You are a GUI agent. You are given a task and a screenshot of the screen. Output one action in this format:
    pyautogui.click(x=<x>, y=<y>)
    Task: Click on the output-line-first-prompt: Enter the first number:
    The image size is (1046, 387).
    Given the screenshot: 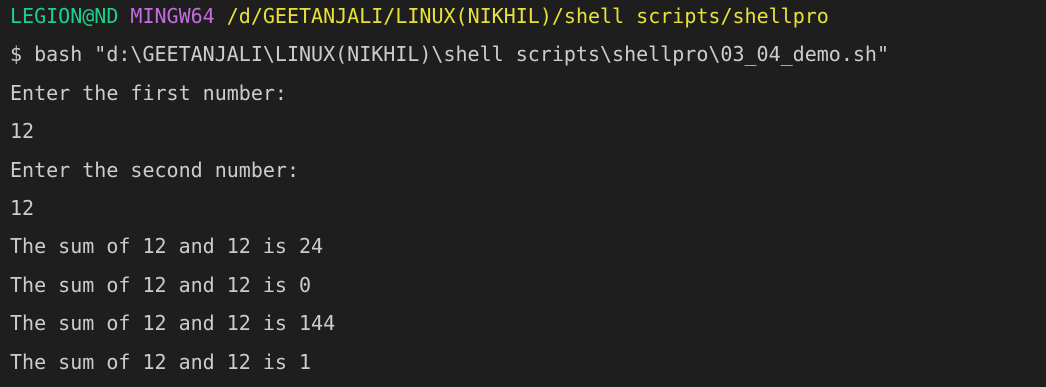 What is the action you would take?
    pyautogui.click(x=148, y=92)
    